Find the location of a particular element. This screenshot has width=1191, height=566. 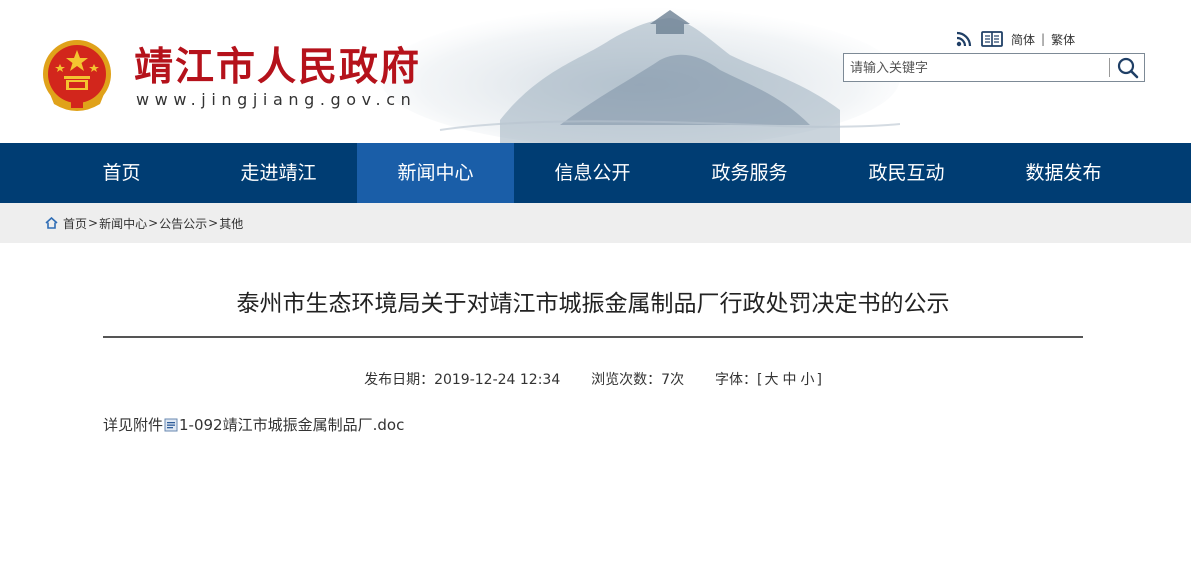

rss-icon is located at coordinates (964, 39).